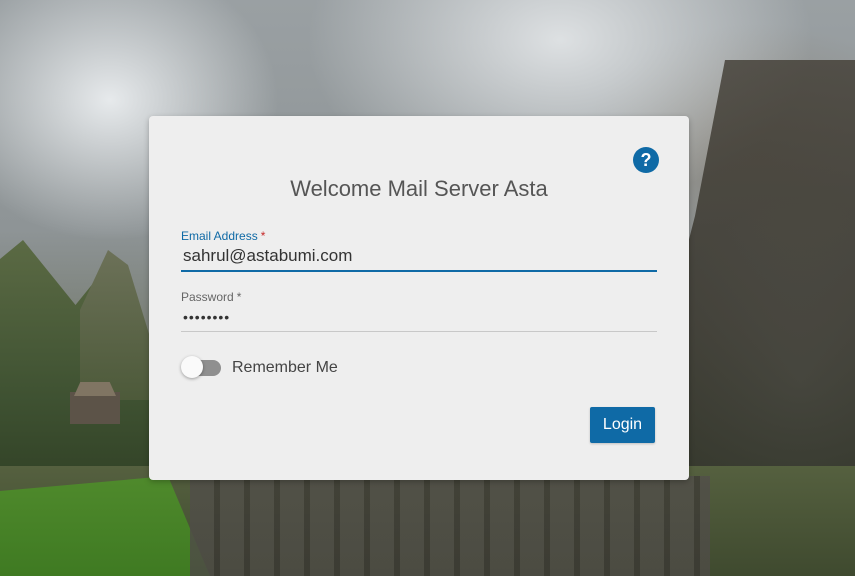 The width and height of the screenshot is (855, 576). I want to click on email-label: Email Address *, so click(223, 236).